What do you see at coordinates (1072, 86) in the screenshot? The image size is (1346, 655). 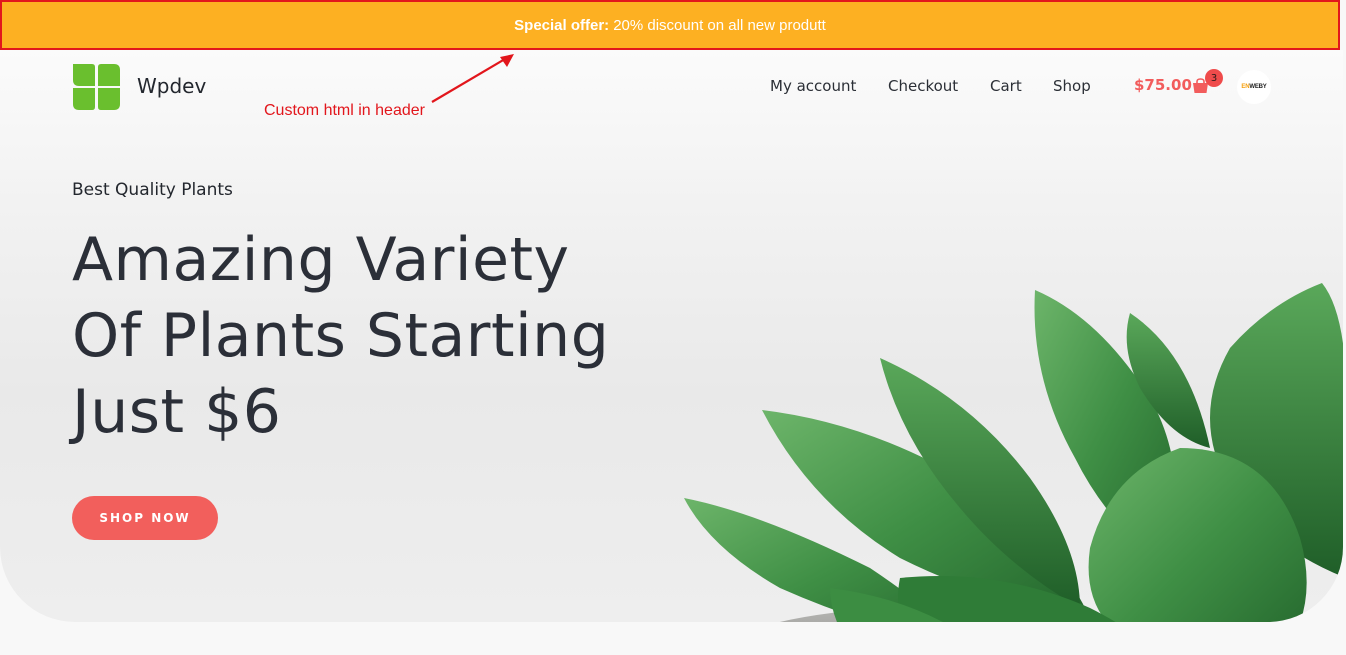 I see `nav-shop: Shop` at bounding box center [1072, 86].